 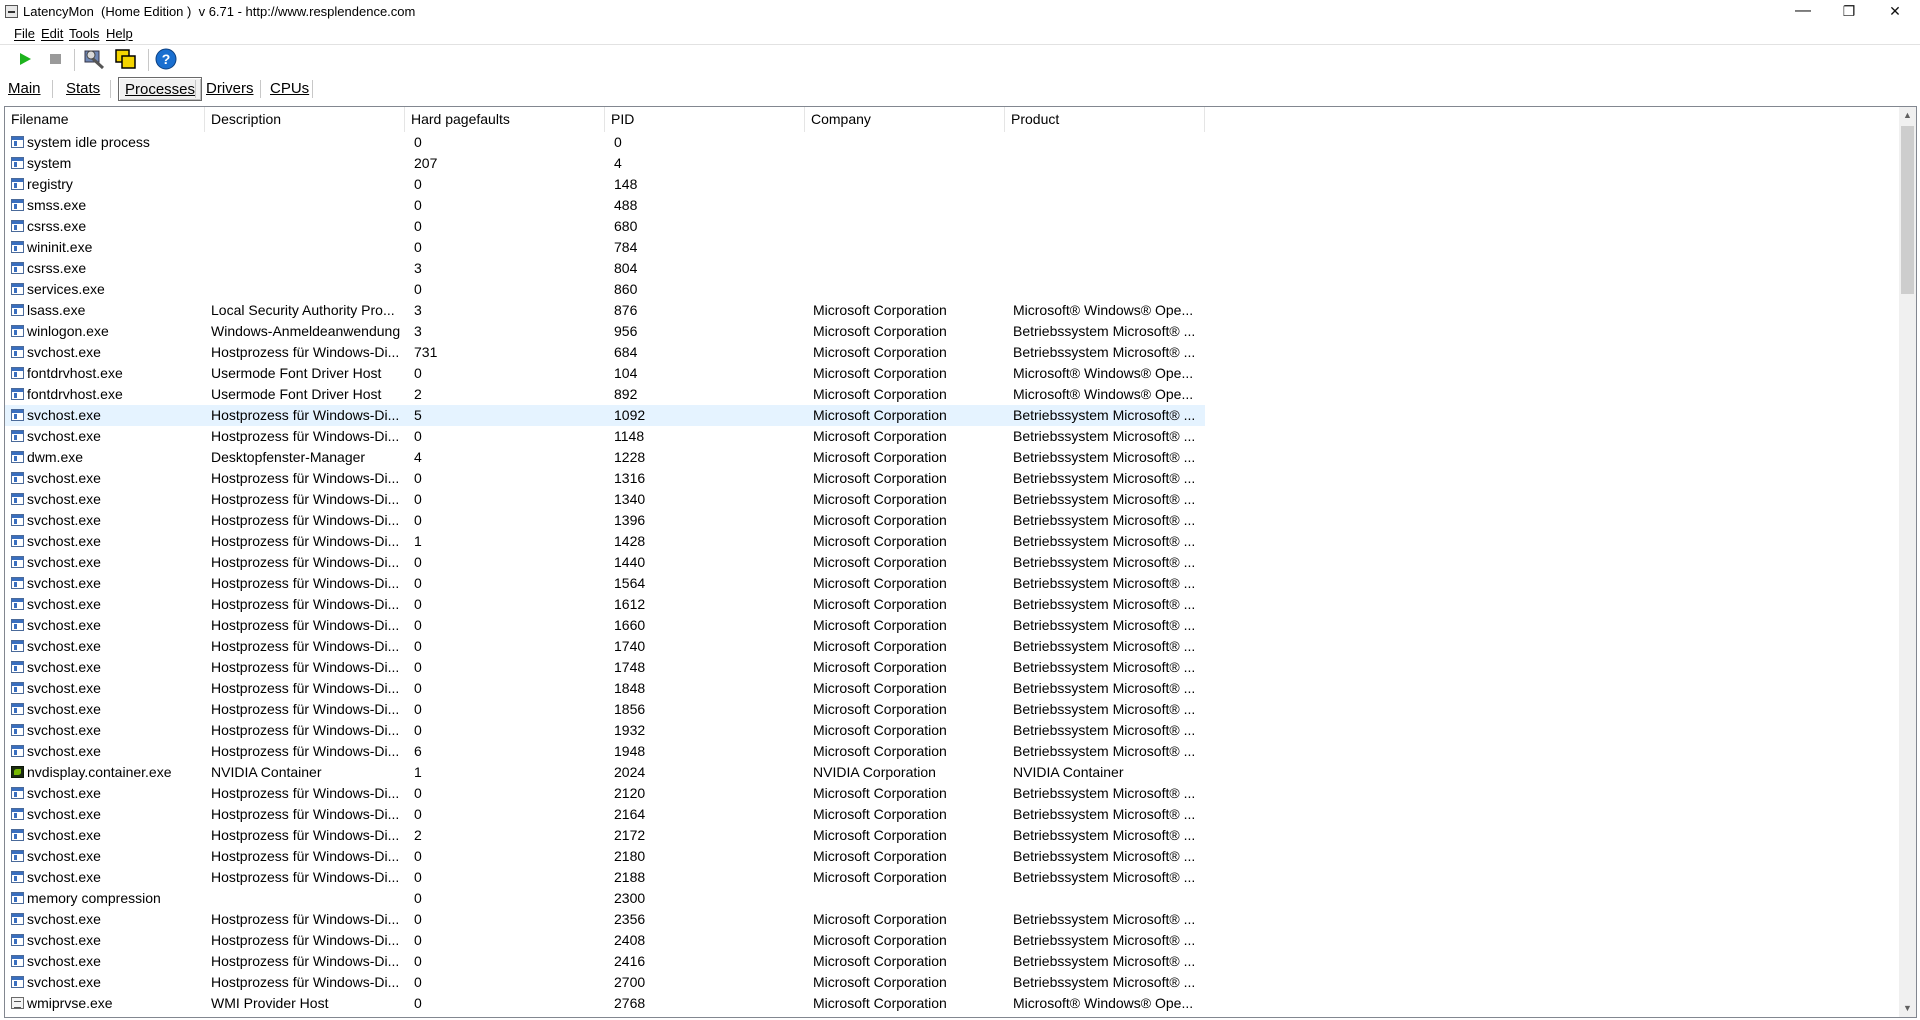 I want to click on column-header-hard-pagefaults: Hard pagefaults, so click(x=505, y=119).